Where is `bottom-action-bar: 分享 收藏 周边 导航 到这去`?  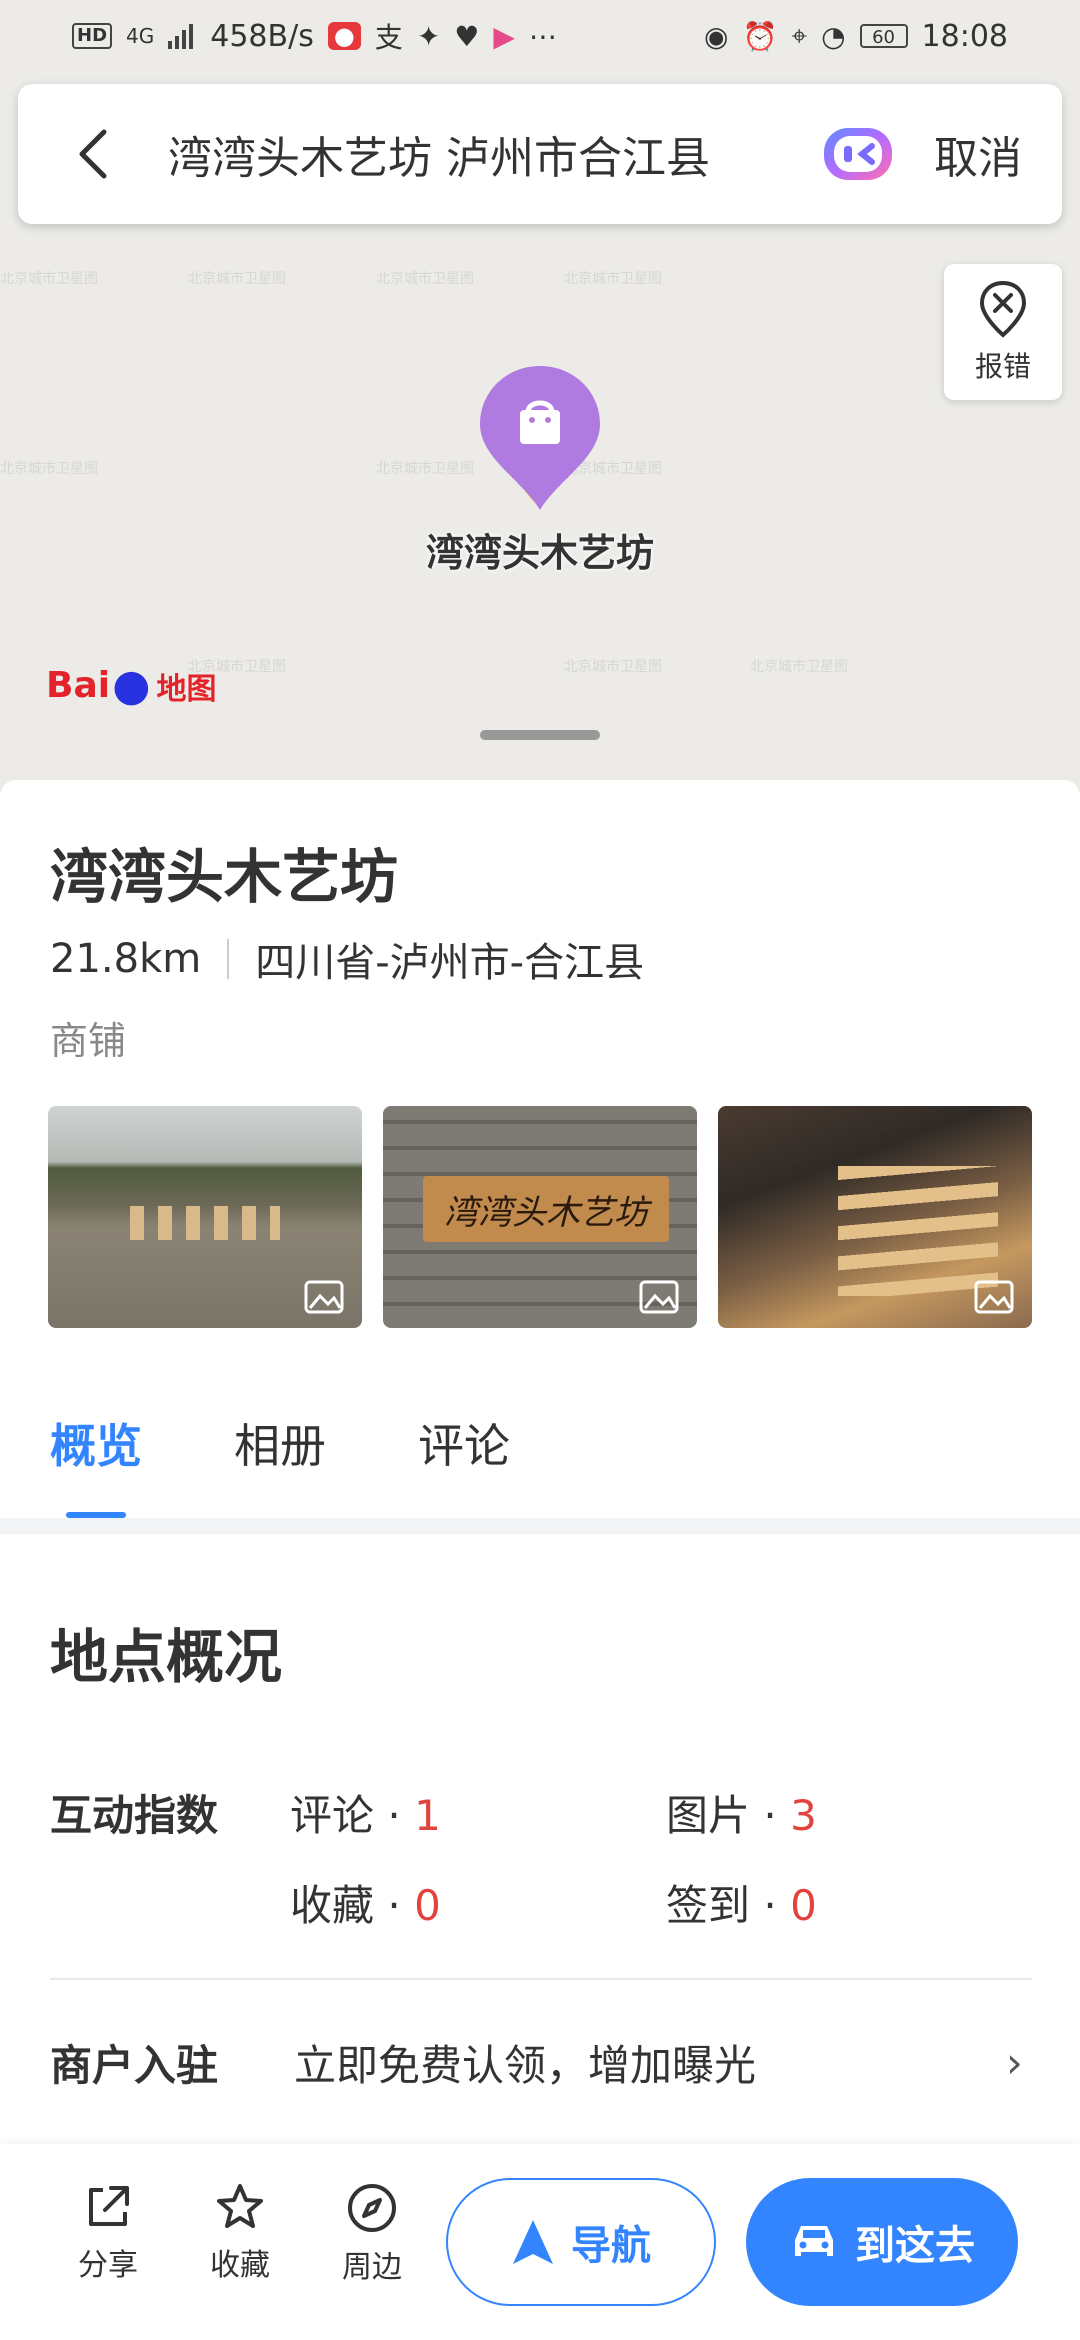
bottom-action-bar: 分享 收藏 周边 导航 到这去 is located at coordinates (540, 2242).